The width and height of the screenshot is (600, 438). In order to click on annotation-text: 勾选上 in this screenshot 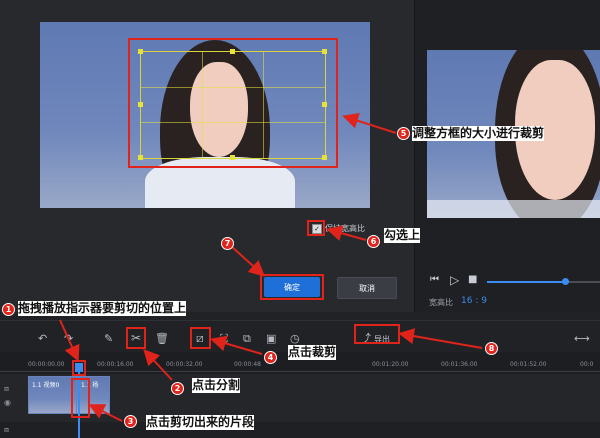, I will do `click(402, 235)`.